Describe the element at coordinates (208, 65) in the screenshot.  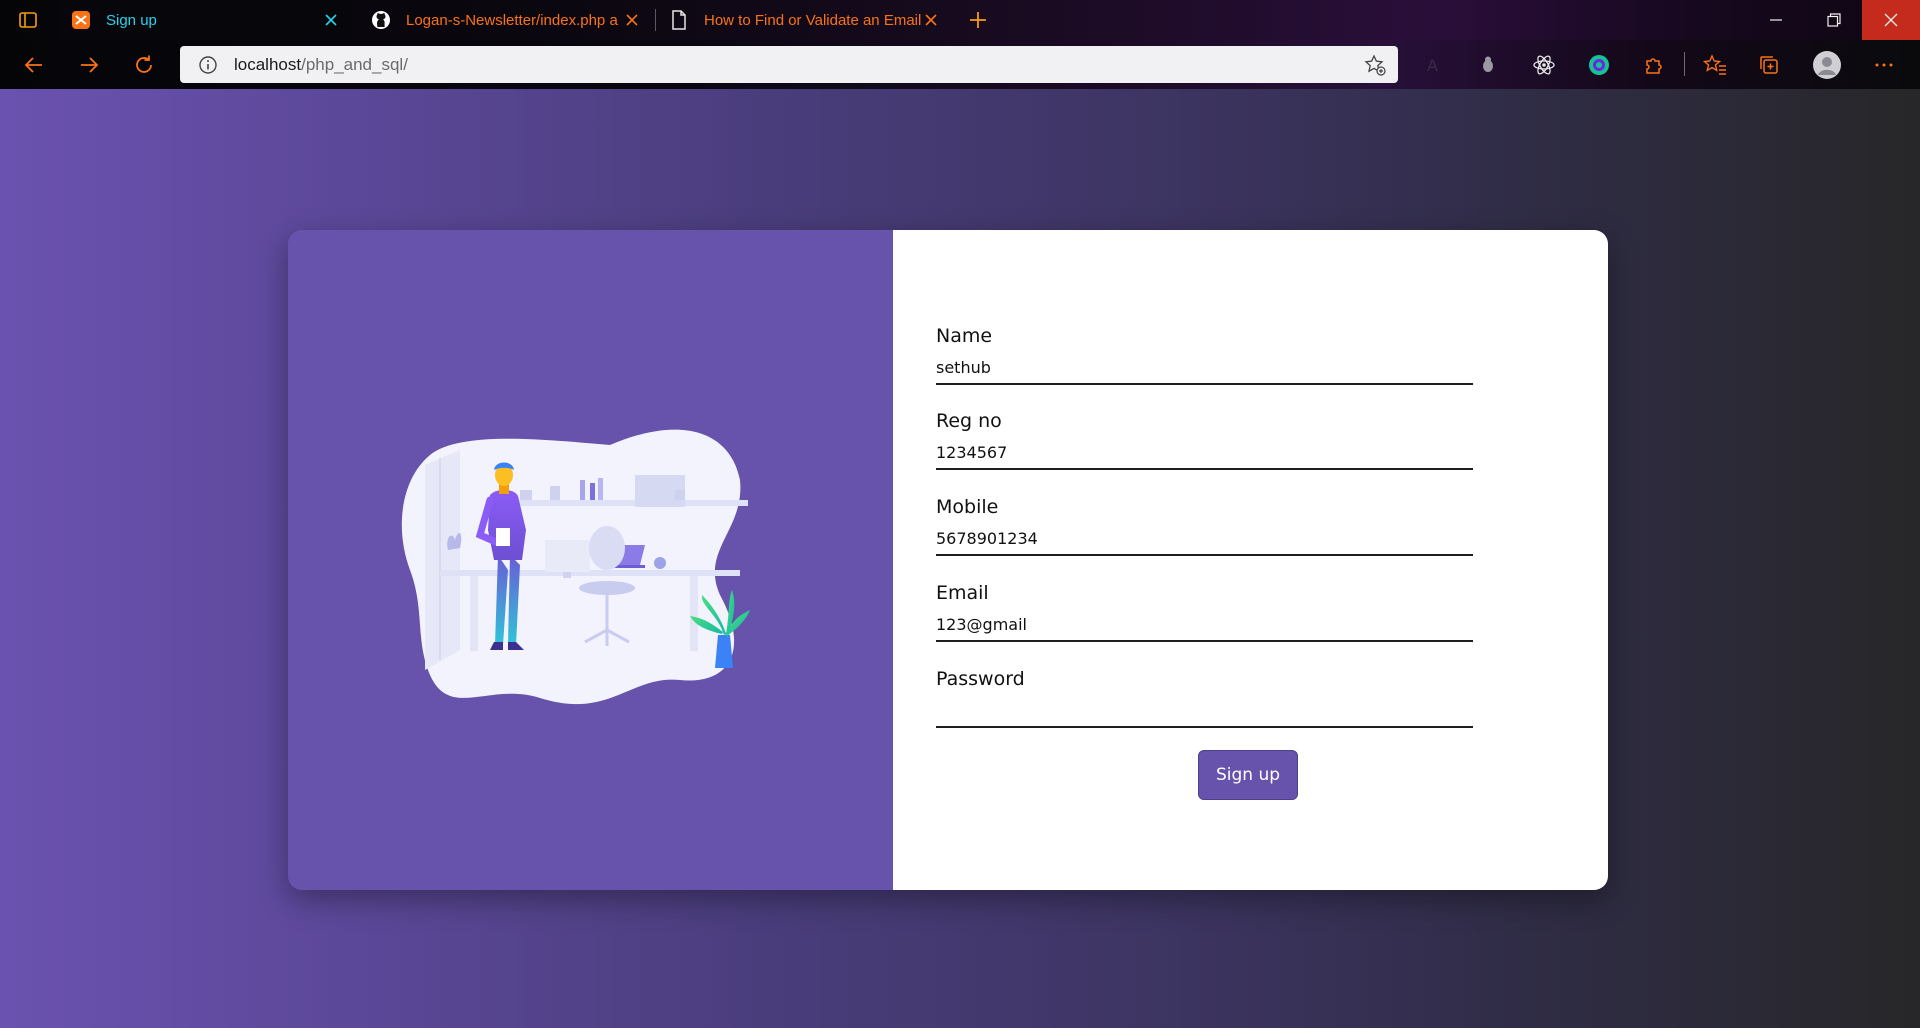
I see `site-info-icon` at that location.